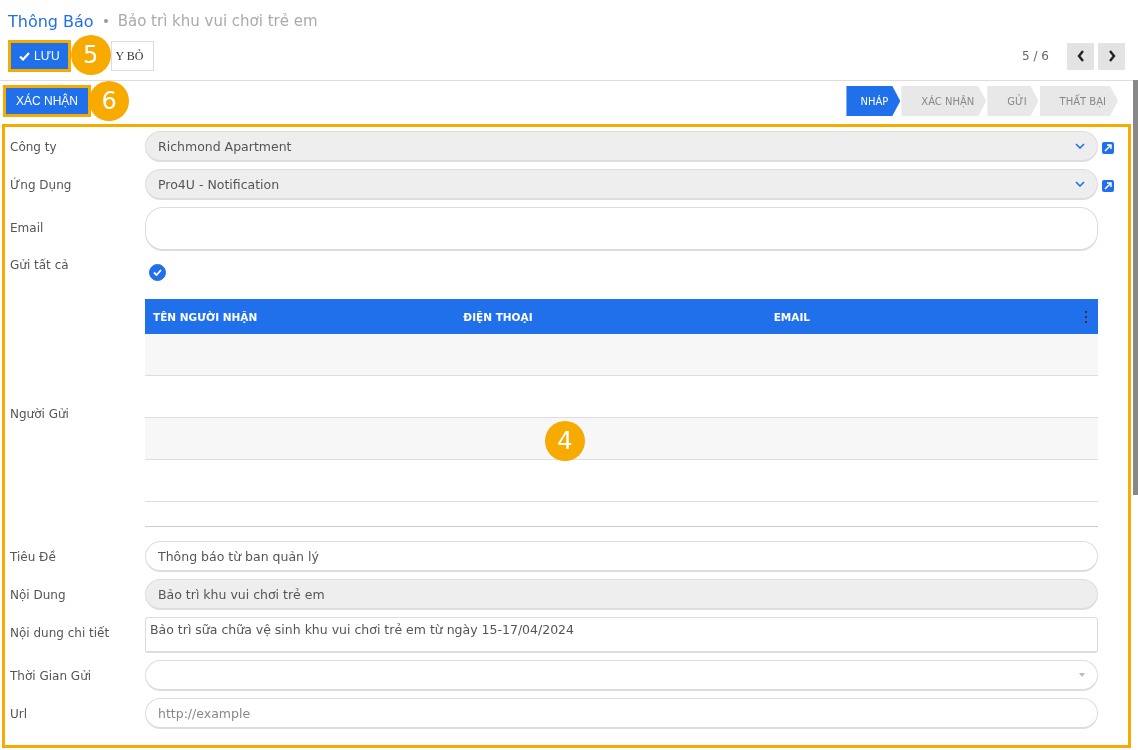  I want to click on confirm-button: XÁC NHẬN, so click(47, 101).